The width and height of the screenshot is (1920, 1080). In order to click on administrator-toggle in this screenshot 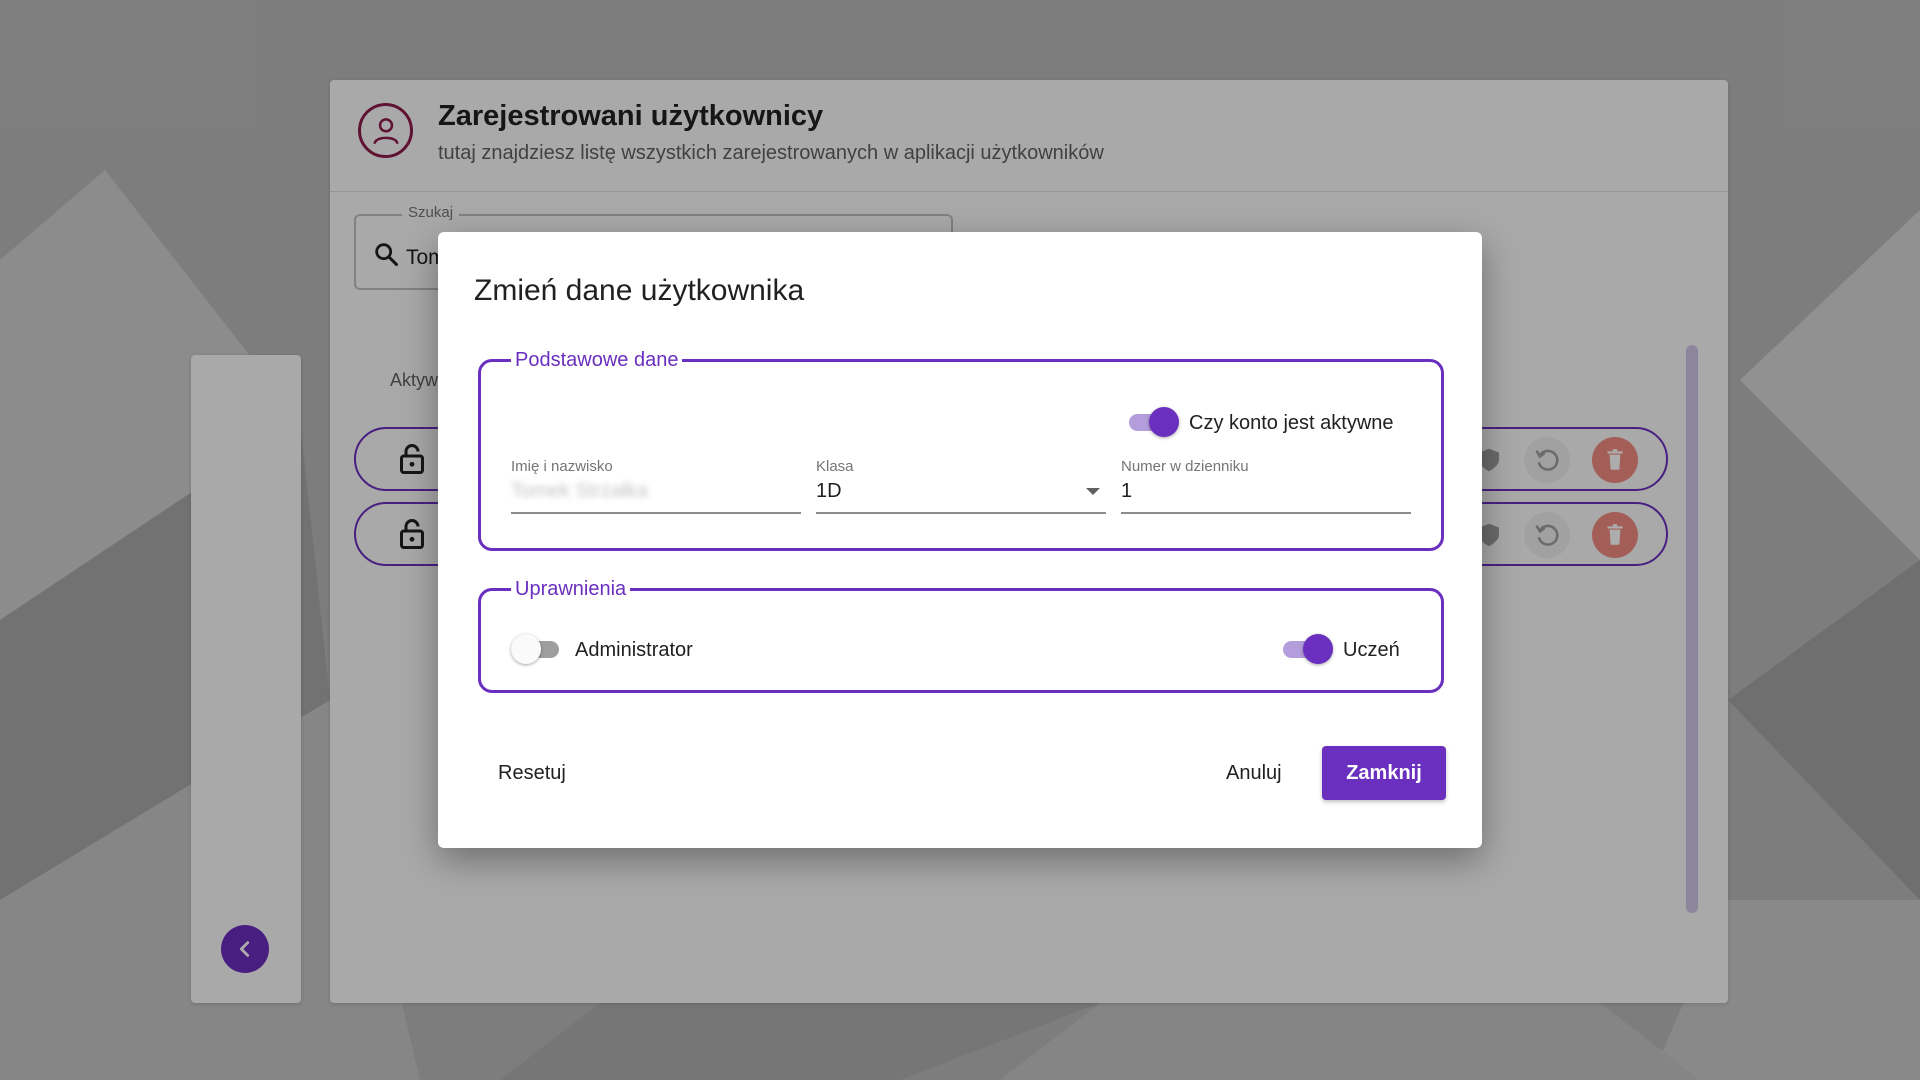, I will do `click(538, 649)`.